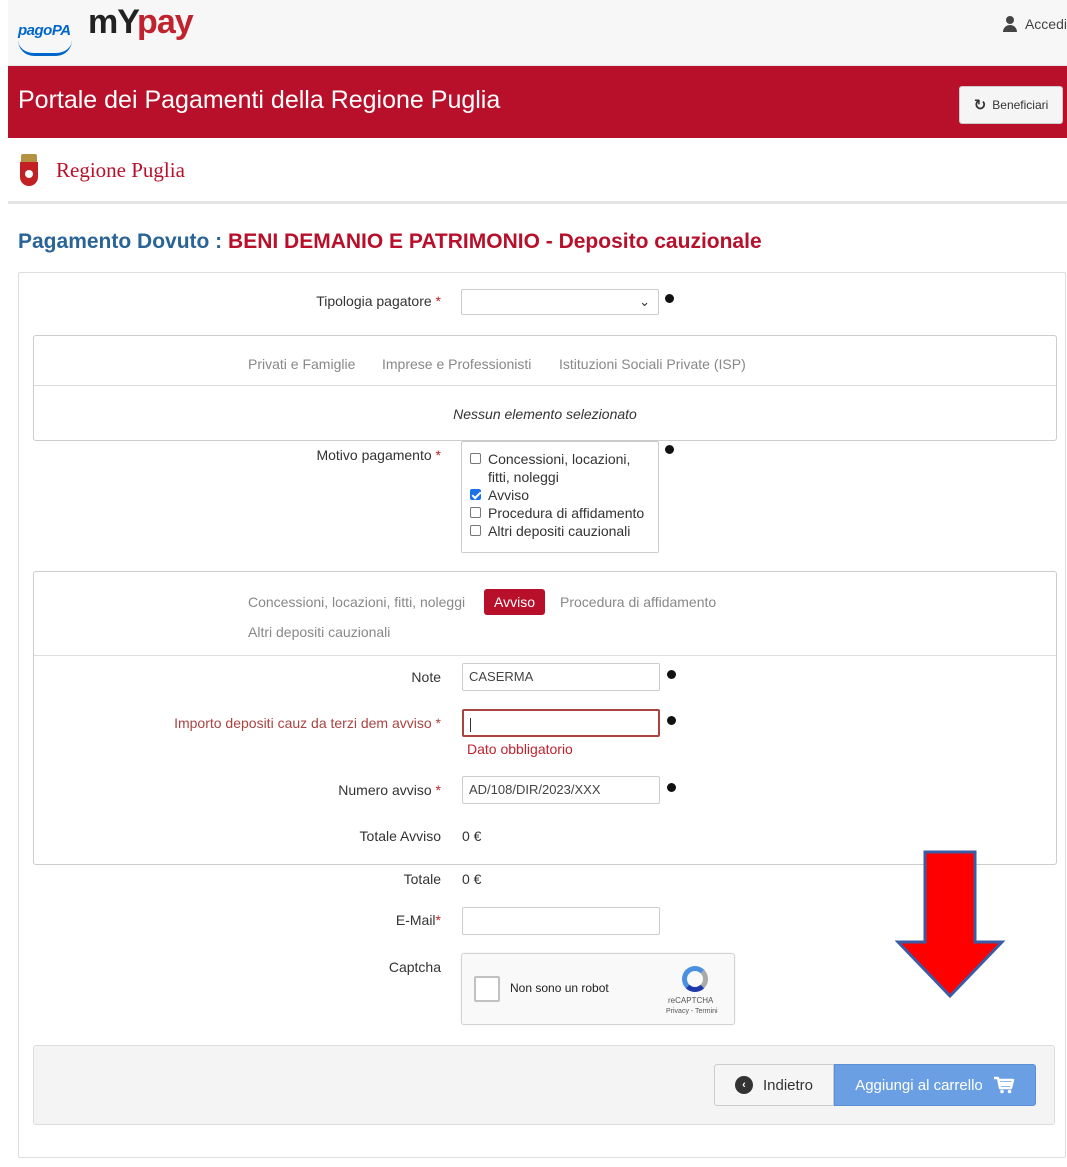 Image resolution: width=1067 pixels, height=1167 pixels. What do you see at coordinates (374, 301) in the screenshot?
I see `tipologia-label-text: Tipologia pagatore` at bounding box center [374, 301].